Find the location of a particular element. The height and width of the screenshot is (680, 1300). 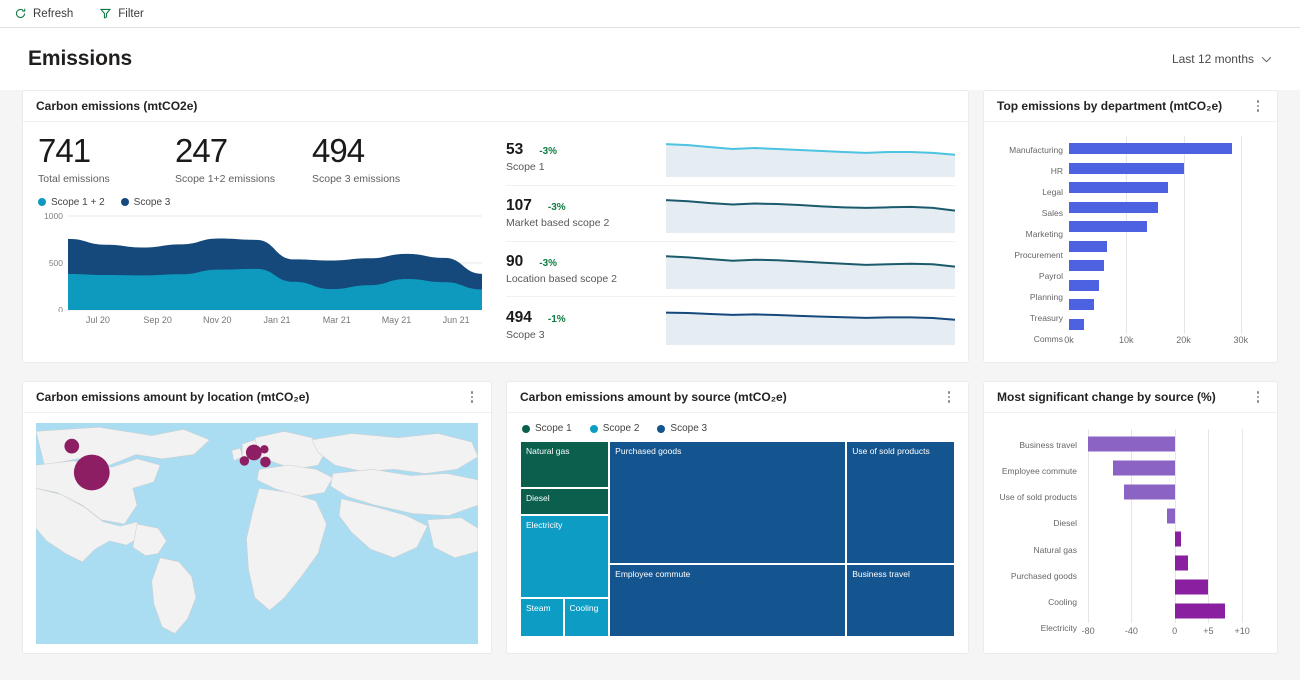

treemap-tile: Steam is located at coordinates (542, 617).